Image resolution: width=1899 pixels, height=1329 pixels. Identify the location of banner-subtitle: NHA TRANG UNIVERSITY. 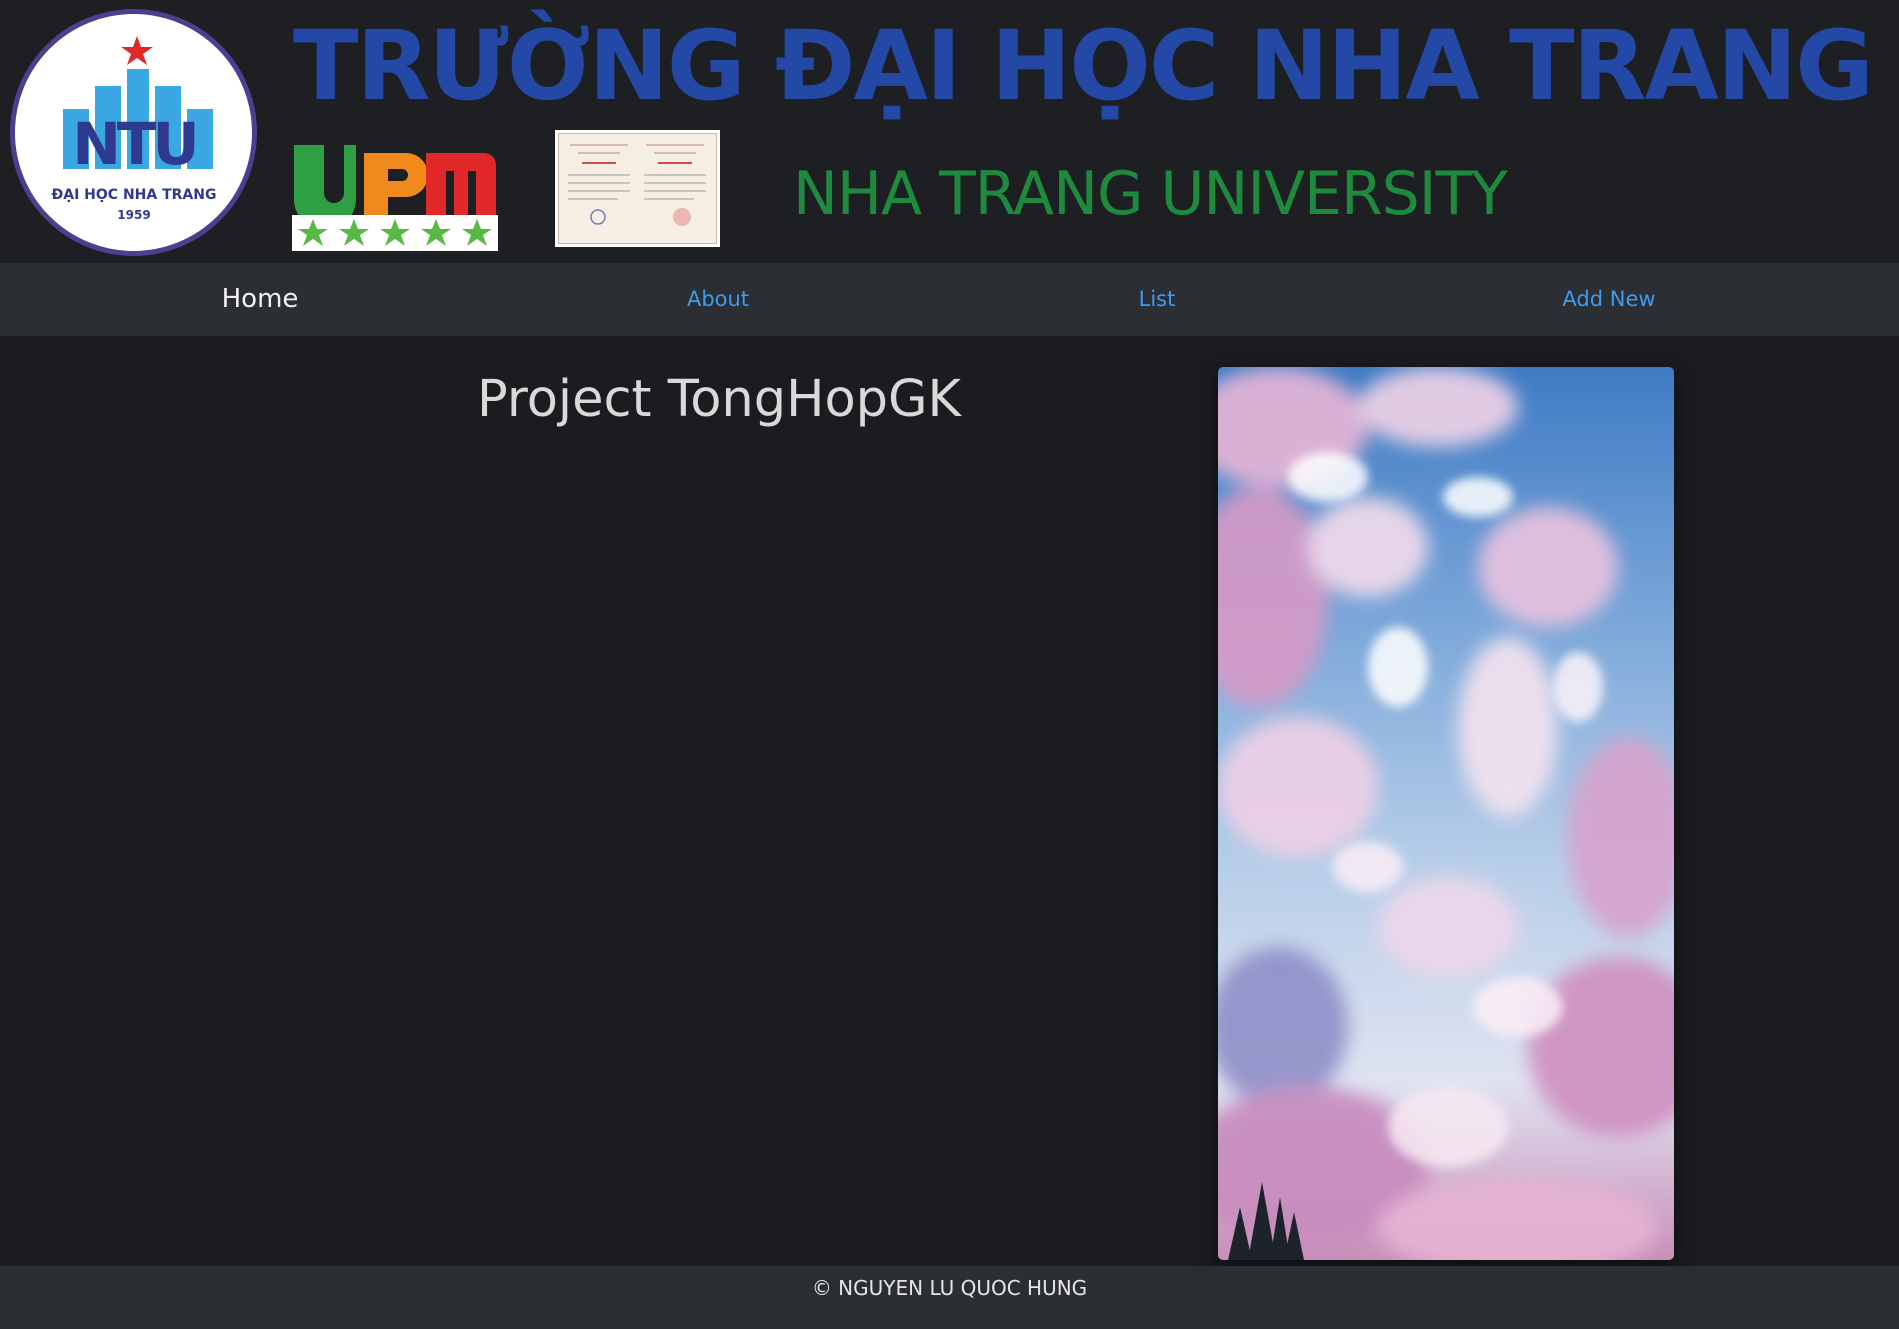
(1150, 194).